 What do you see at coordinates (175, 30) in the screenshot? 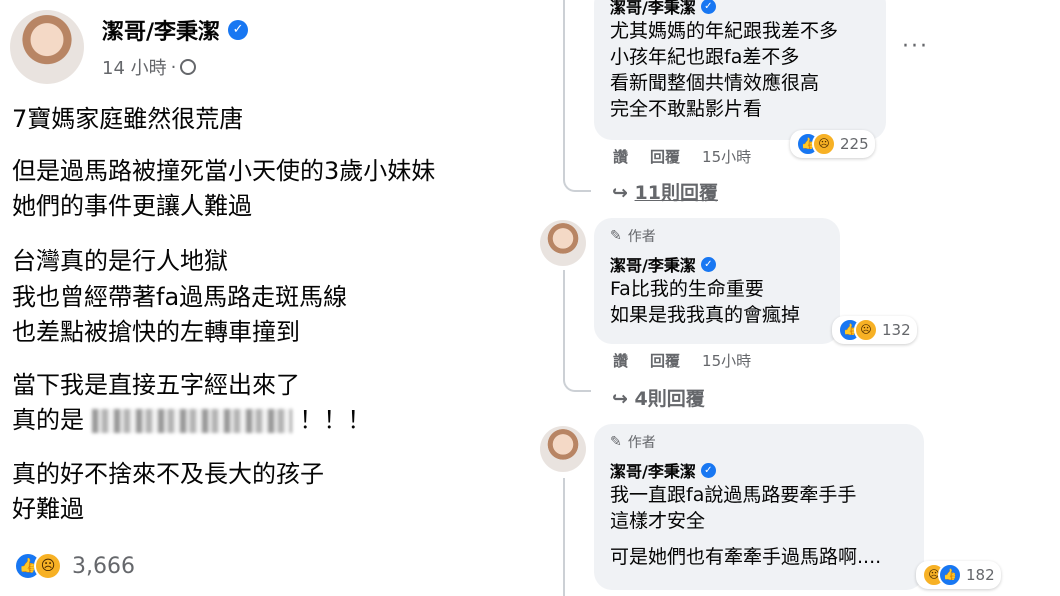
I see `post-author-name: 潔哥/李秉潔 ✓` at bounding box center [175, 30].